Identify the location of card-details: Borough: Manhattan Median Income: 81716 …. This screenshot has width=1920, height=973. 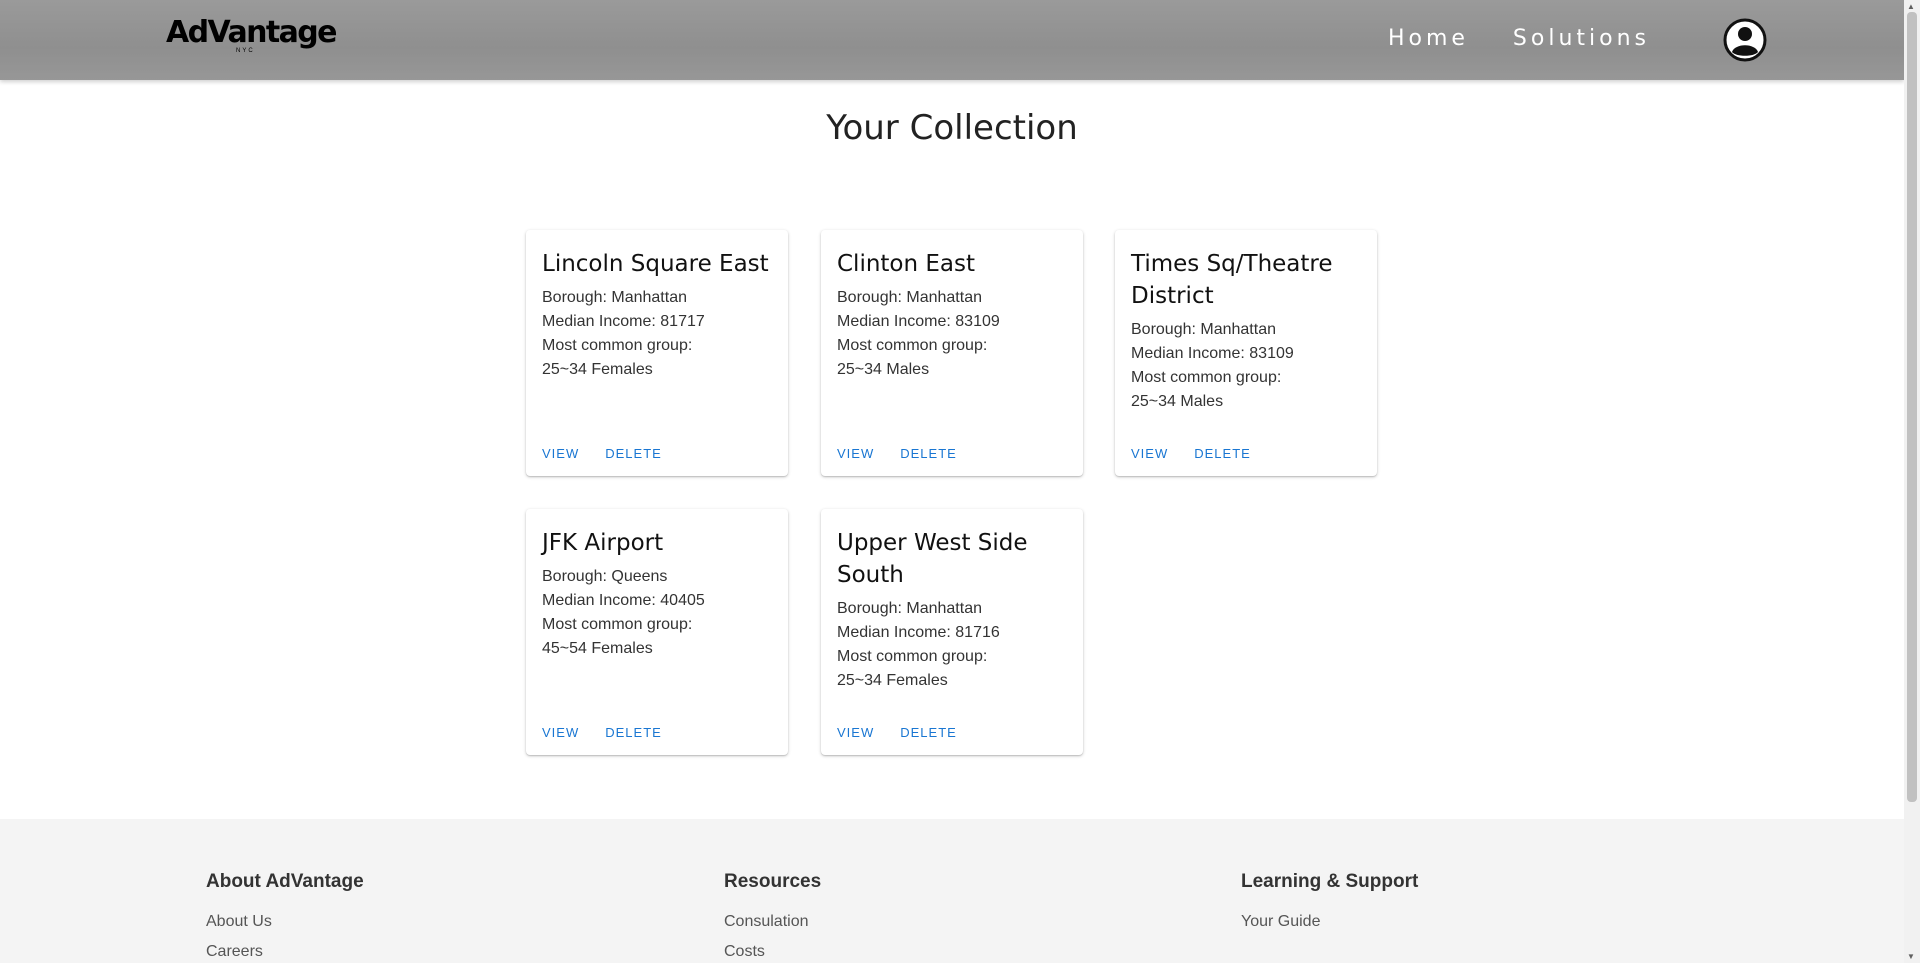
(918, 645).